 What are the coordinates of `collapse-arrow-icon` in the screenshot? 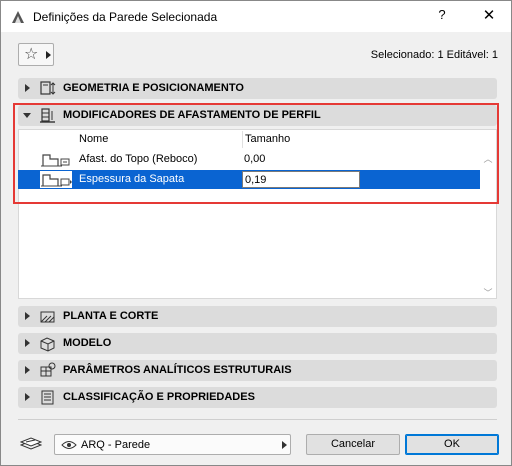 It's located at (27, 115).